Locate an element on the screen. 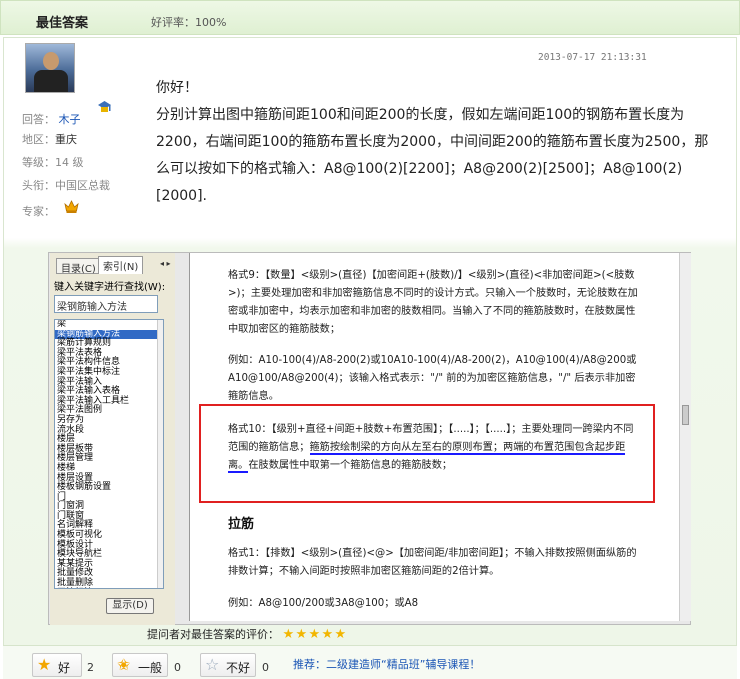  half-star-icon: ✬ is located at coordinates (124, 664).